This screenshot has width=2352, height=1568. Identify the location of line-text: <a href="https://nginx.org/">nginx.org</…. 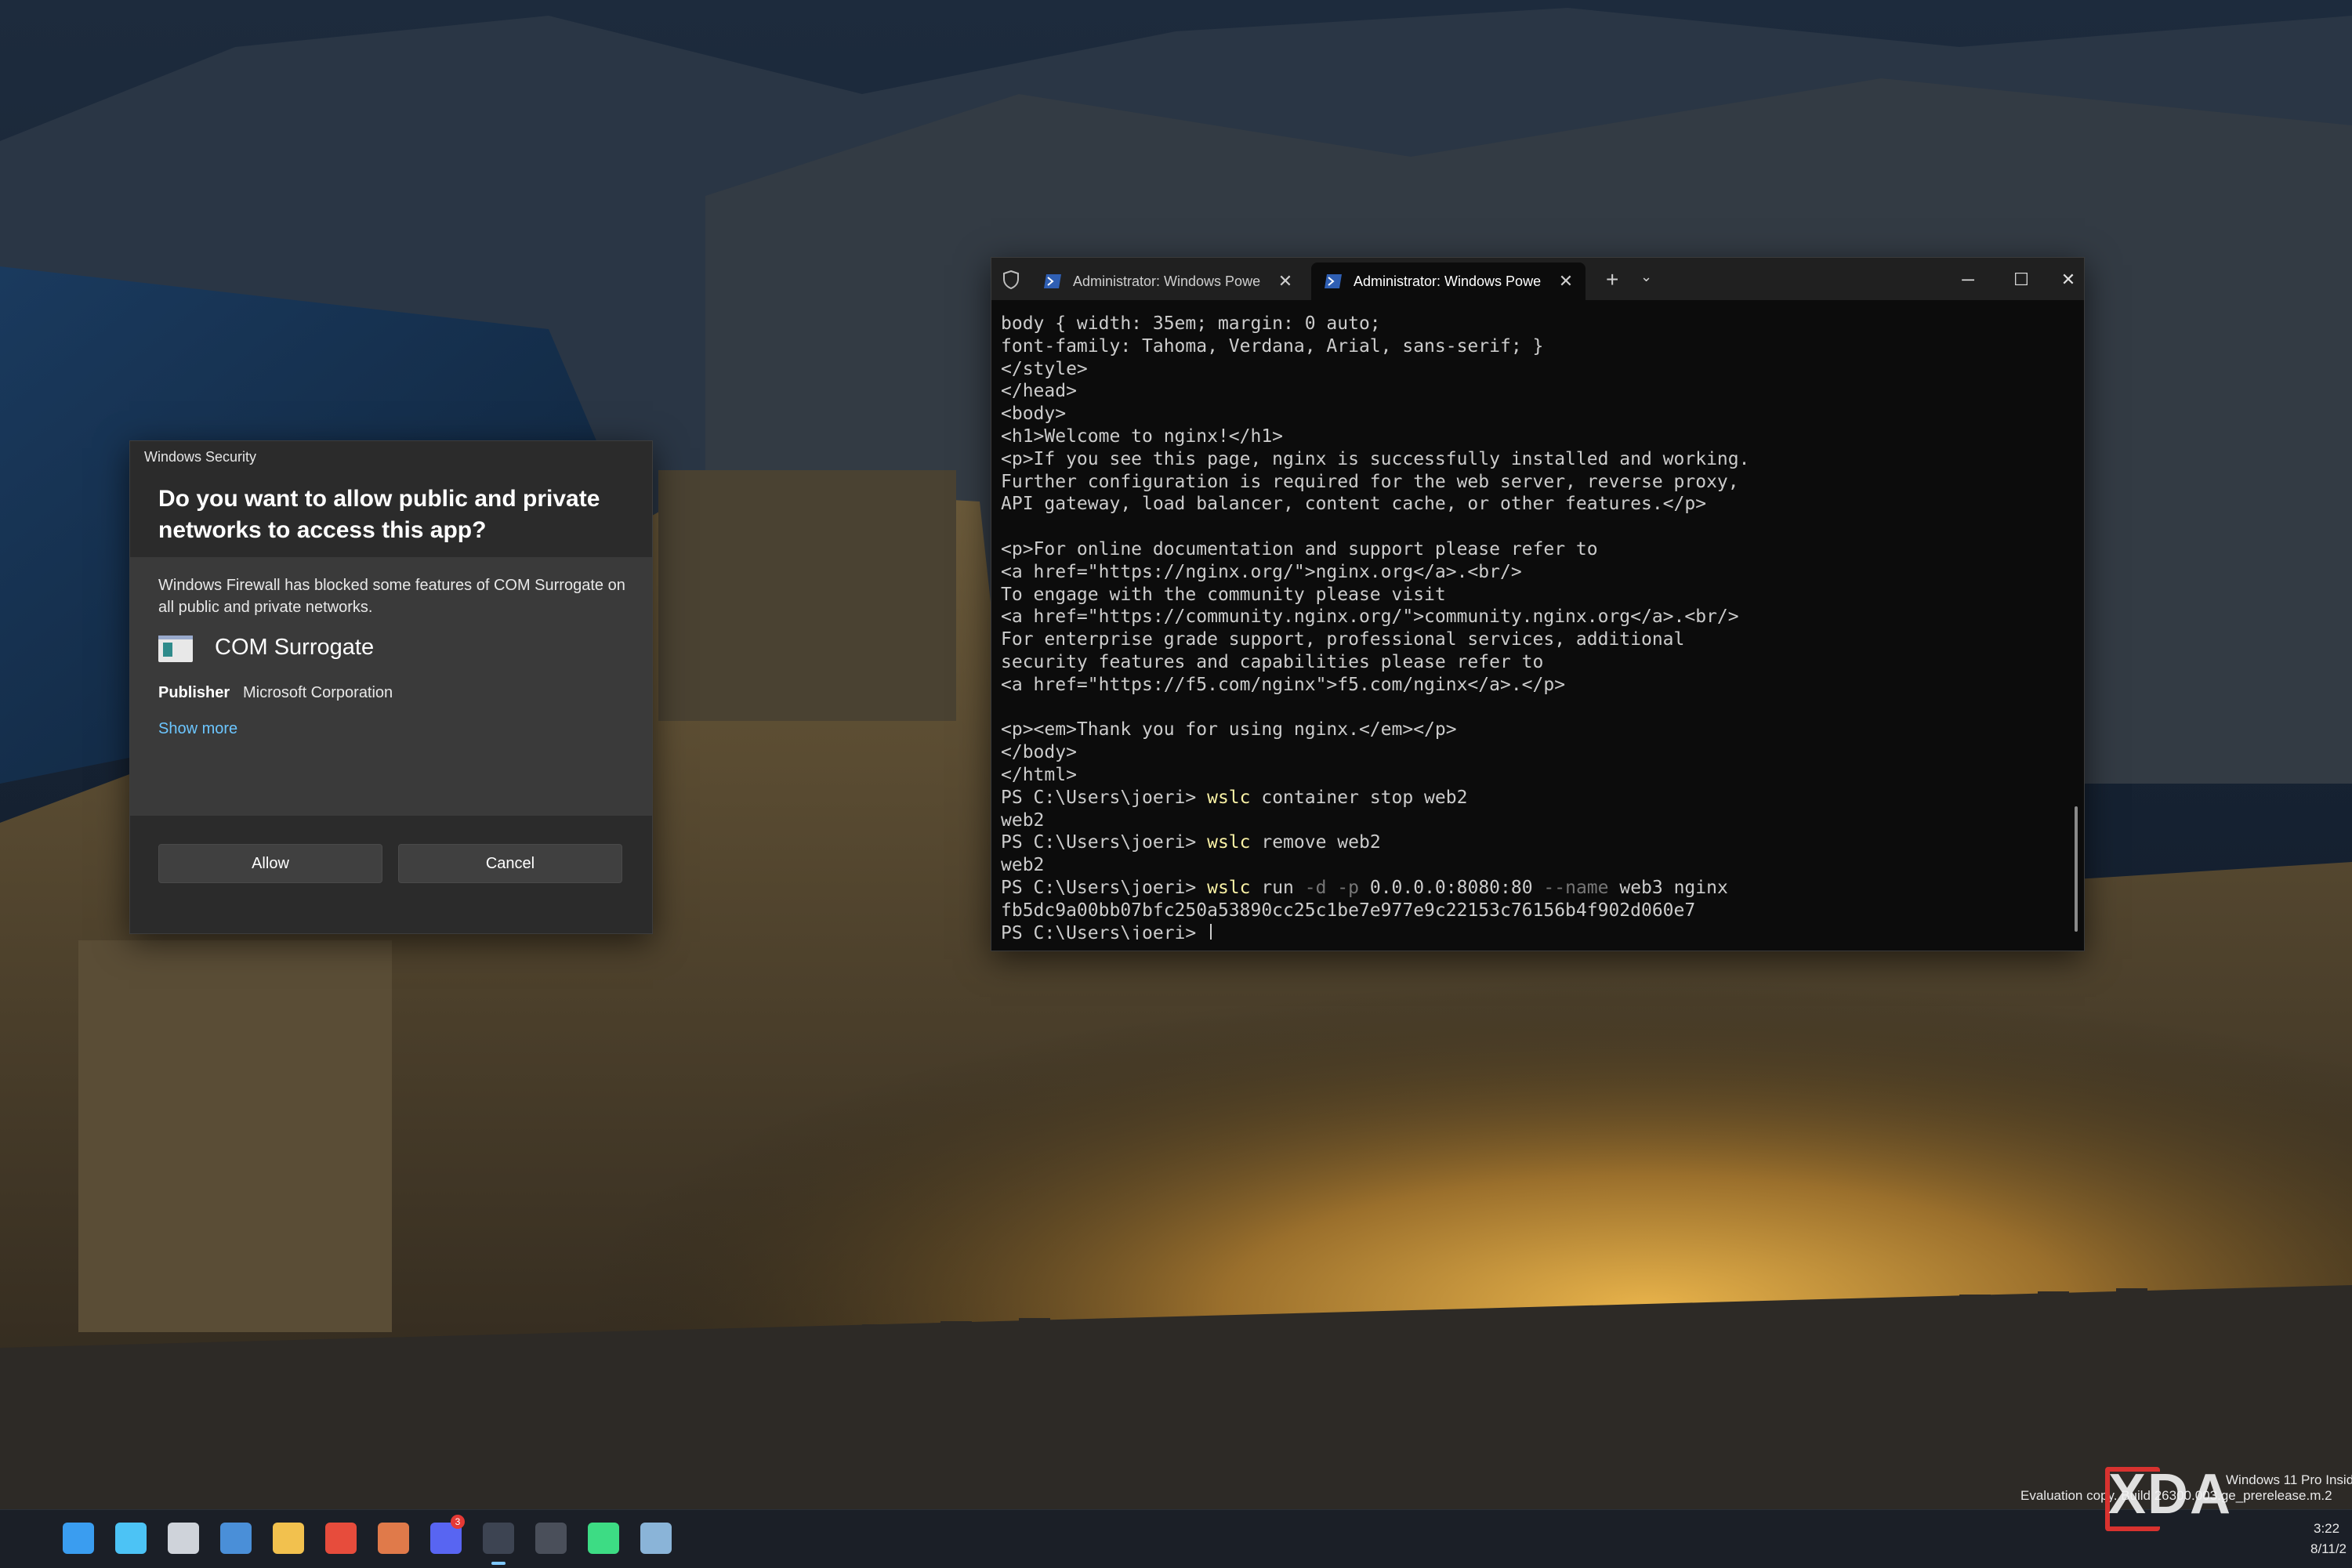
(1262, 571).